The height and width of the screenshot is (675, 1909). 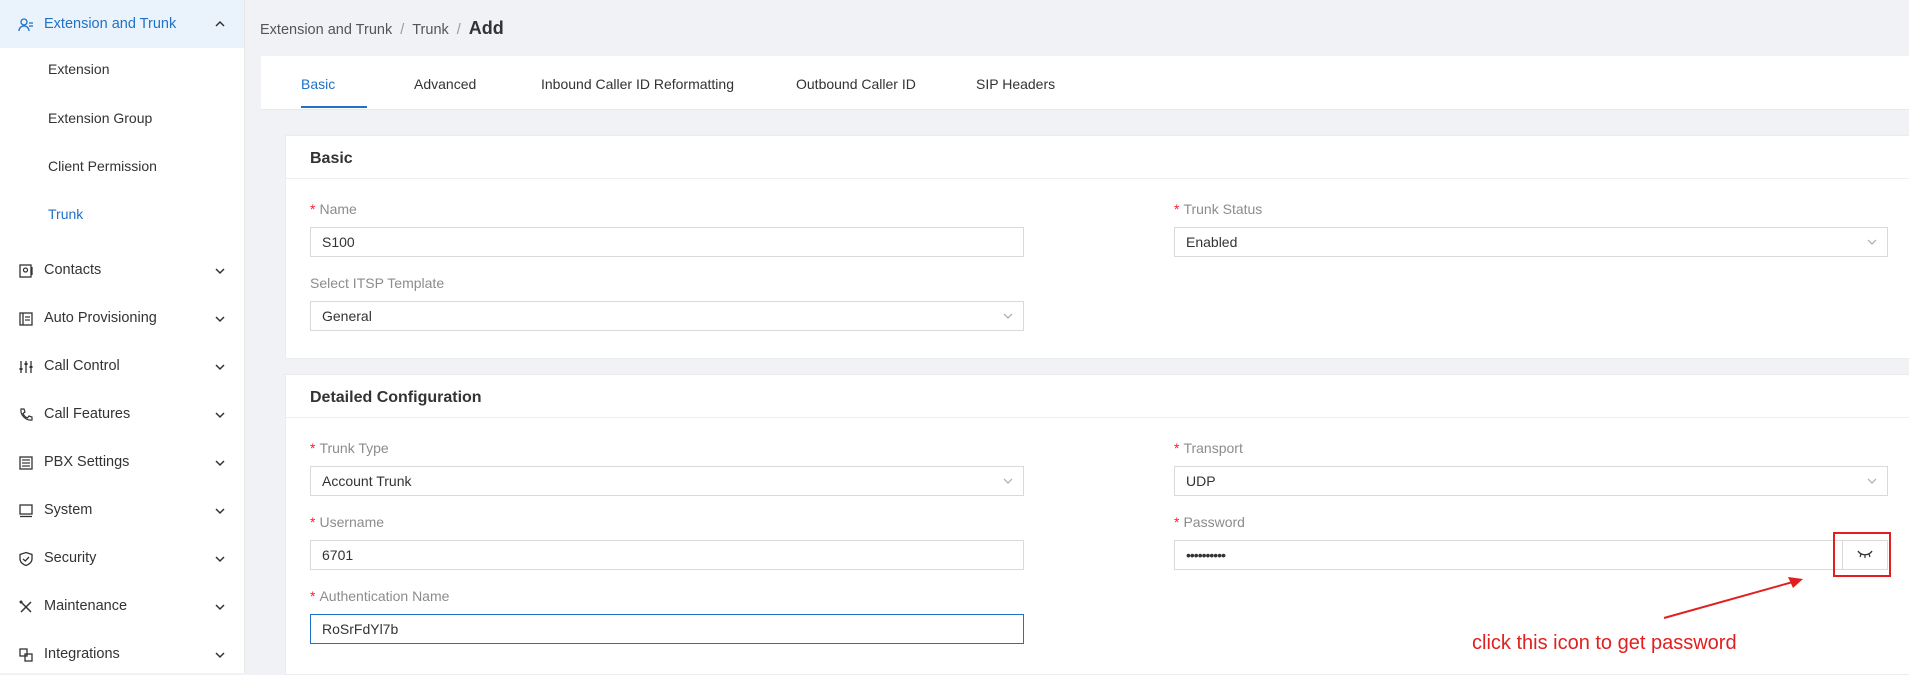 I want to click on sidebar-item-auto-provisioning: Auto Provisioning, so click(x=122, y=319).